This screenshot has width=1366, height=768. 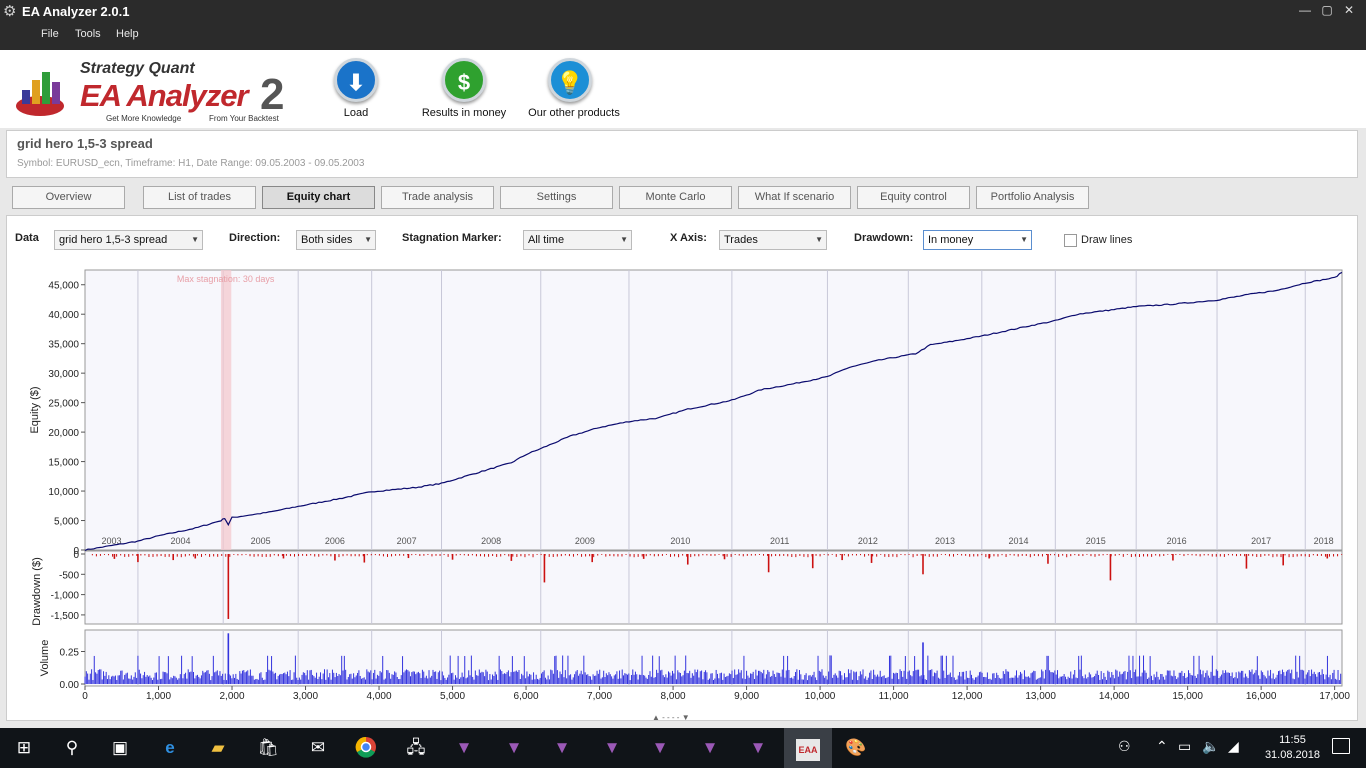 What do you see at coordinates (773, 240) in the screenshot?
I see `xaxis-select: Trades ▼` at bounding box center [773, 240].